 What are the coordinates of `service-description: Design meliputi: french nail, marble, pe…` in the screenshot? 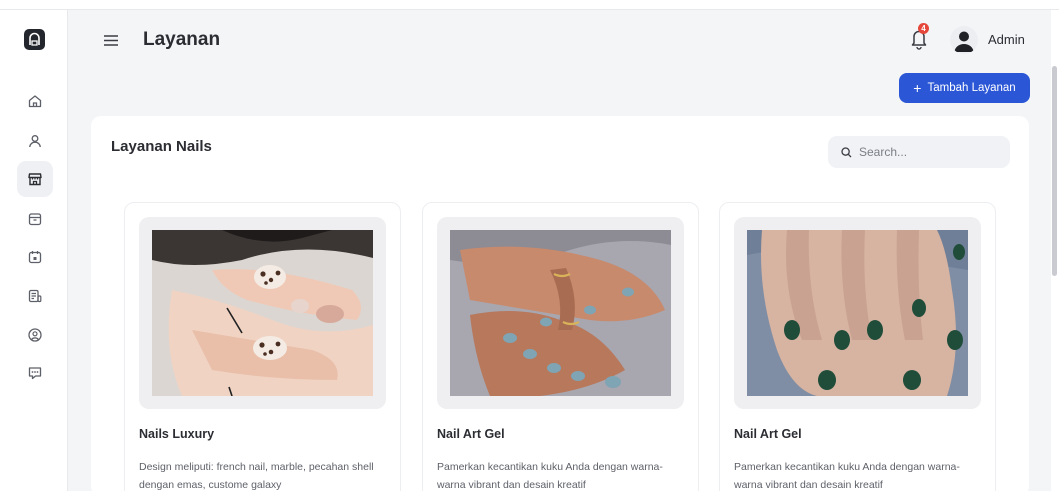 It's located at (256, 476).